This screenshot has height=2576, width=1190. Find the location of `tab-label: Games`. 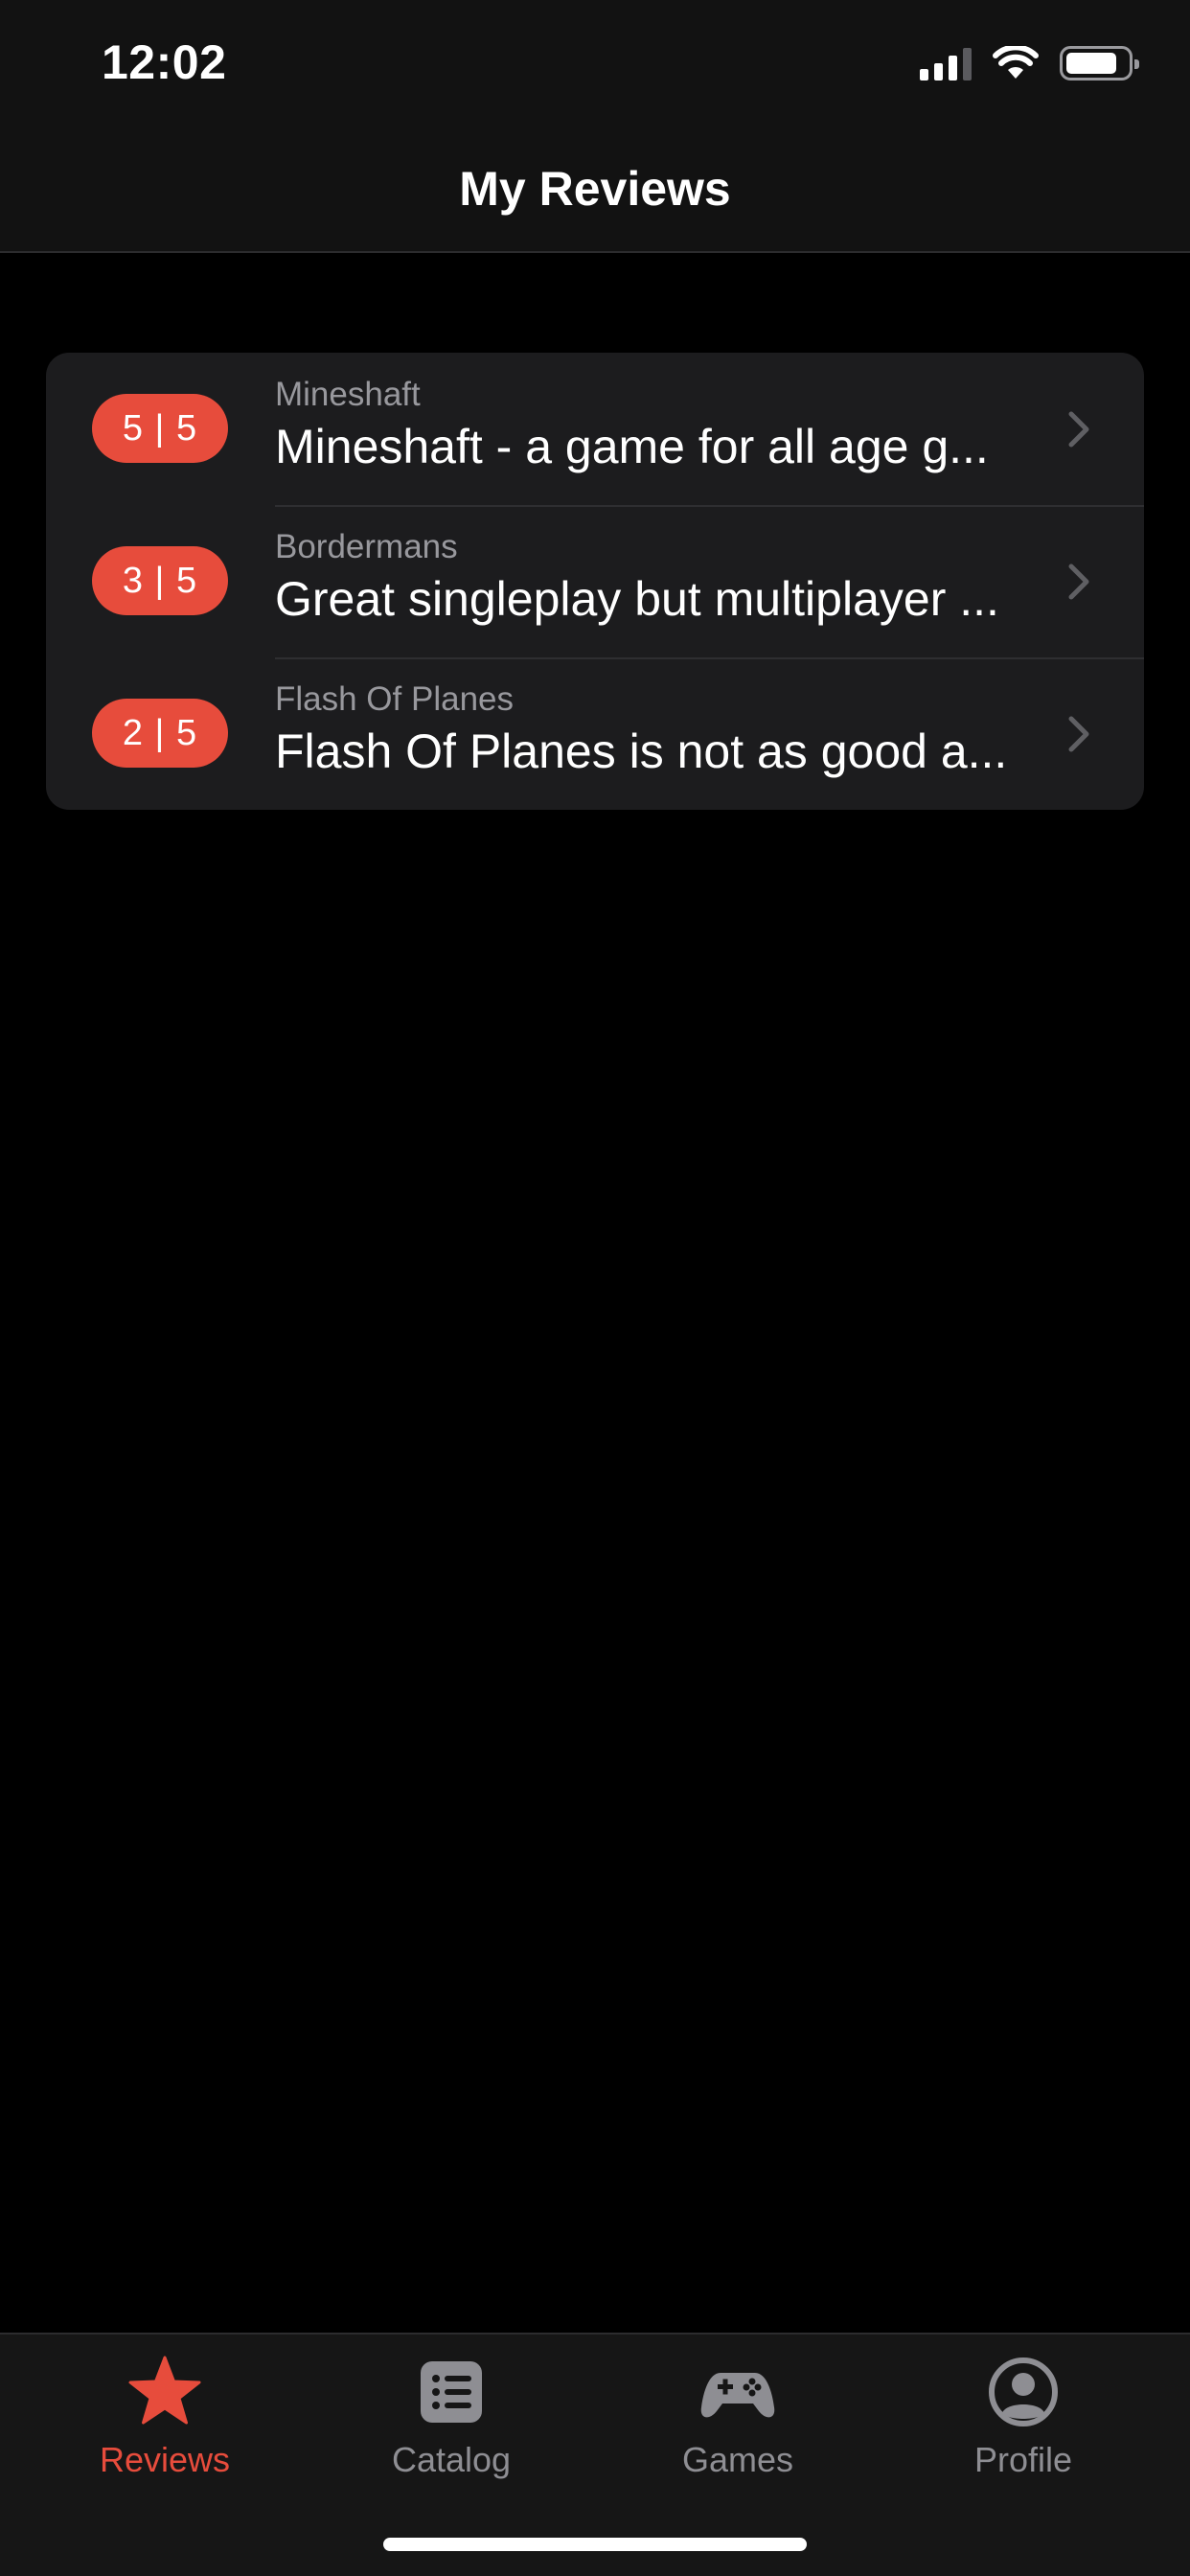

tab-label: Games is located at coordinates (738, 2459).